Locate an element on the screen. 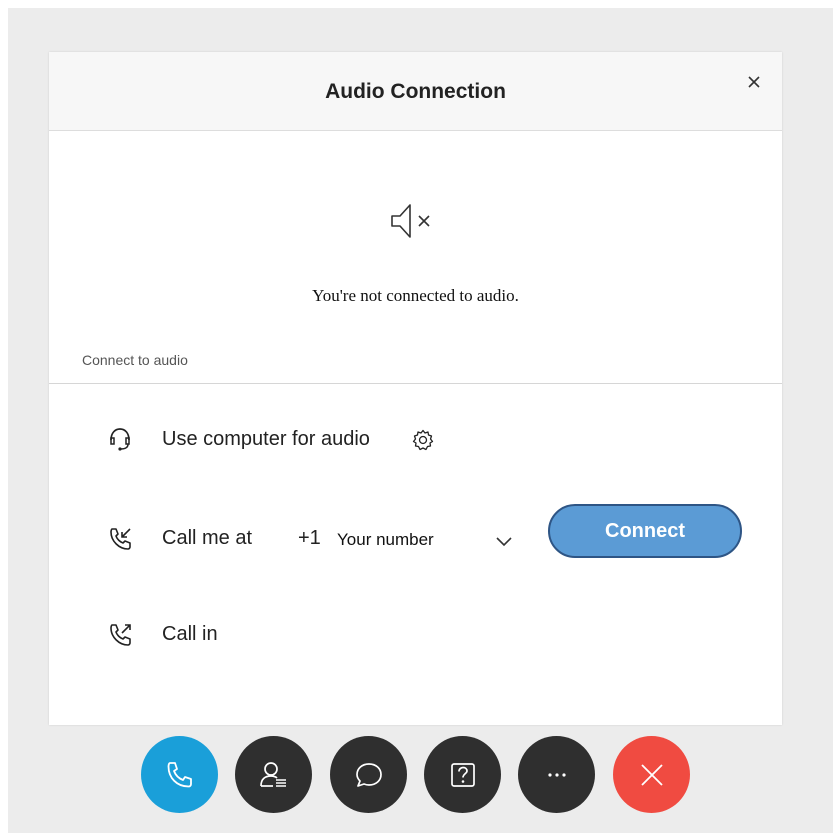  dialog-title: Audio Connection is located at coordinates (415, 91).